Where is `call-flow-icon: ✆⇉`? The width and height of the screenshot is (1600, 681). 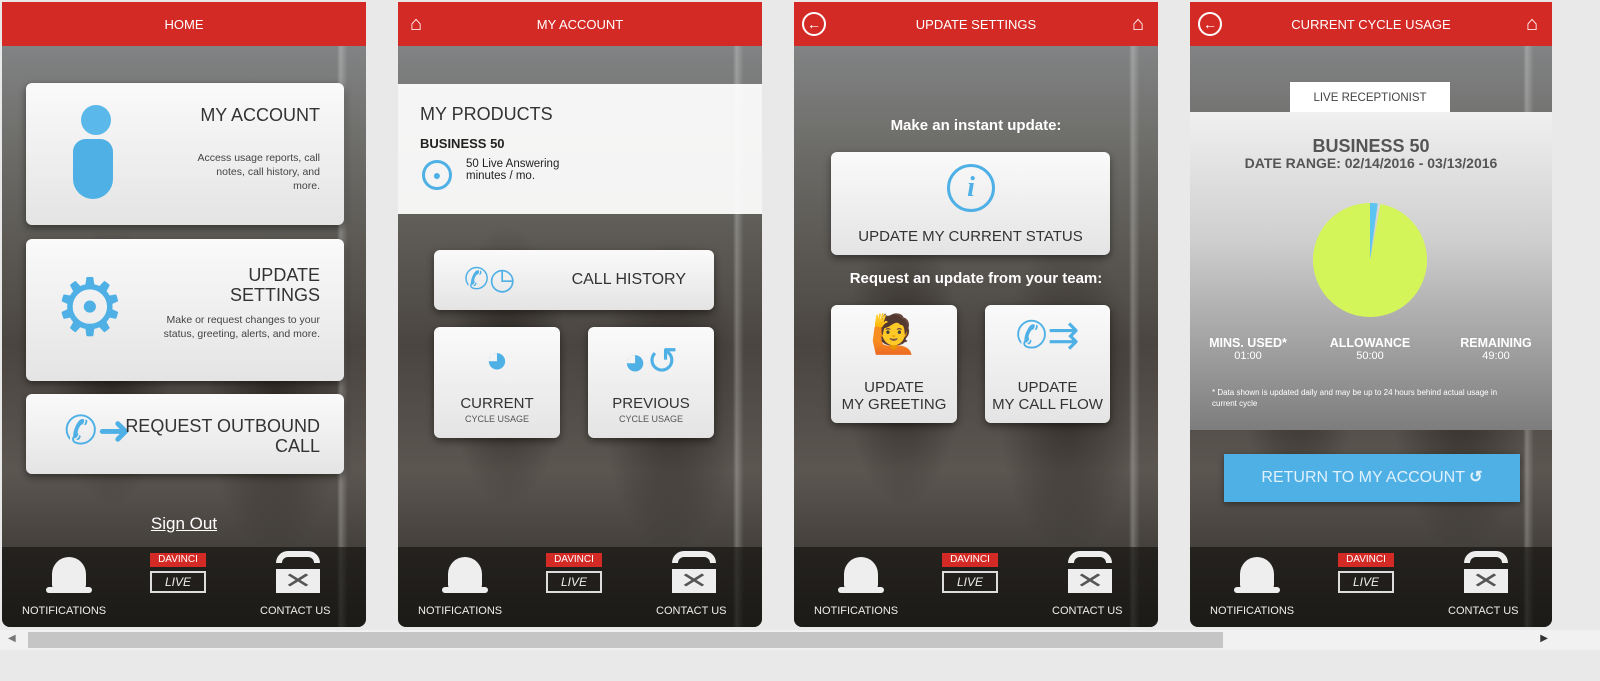
call-flow-icon: ✆⇉ is located at coordinates (1047, 336).